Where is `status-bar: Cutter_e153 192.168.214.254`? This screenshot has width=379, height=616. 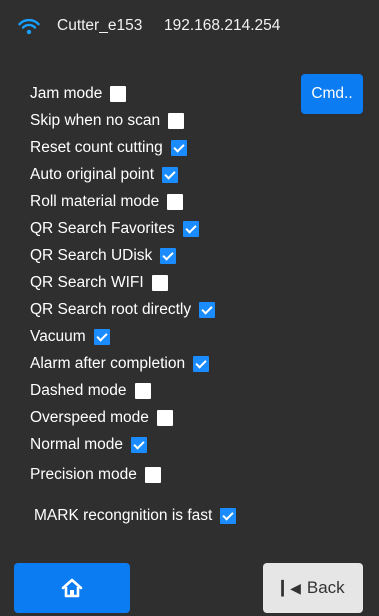 status-bar: Cutter_e153 192.168.214.254 is located at coordinates (189, 28).